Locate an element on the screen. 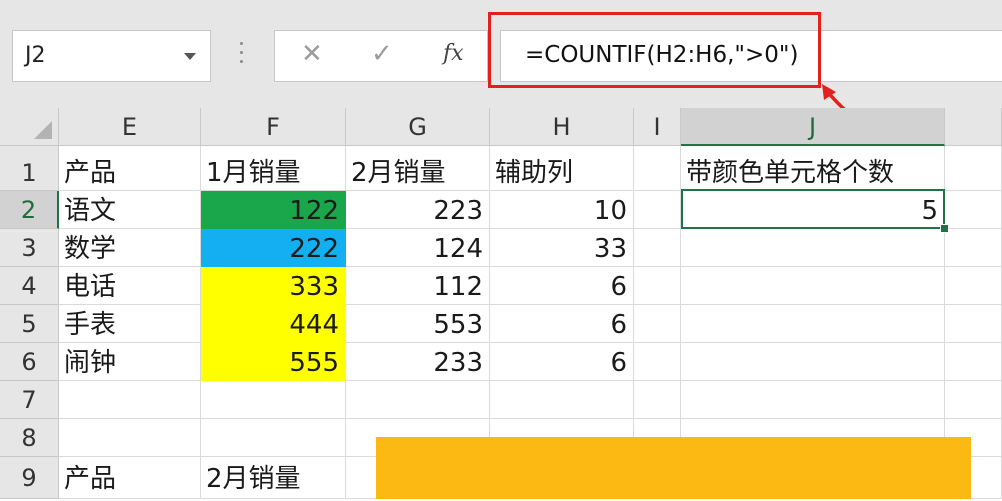  cell-j7 is located at coordinates (813, 400).